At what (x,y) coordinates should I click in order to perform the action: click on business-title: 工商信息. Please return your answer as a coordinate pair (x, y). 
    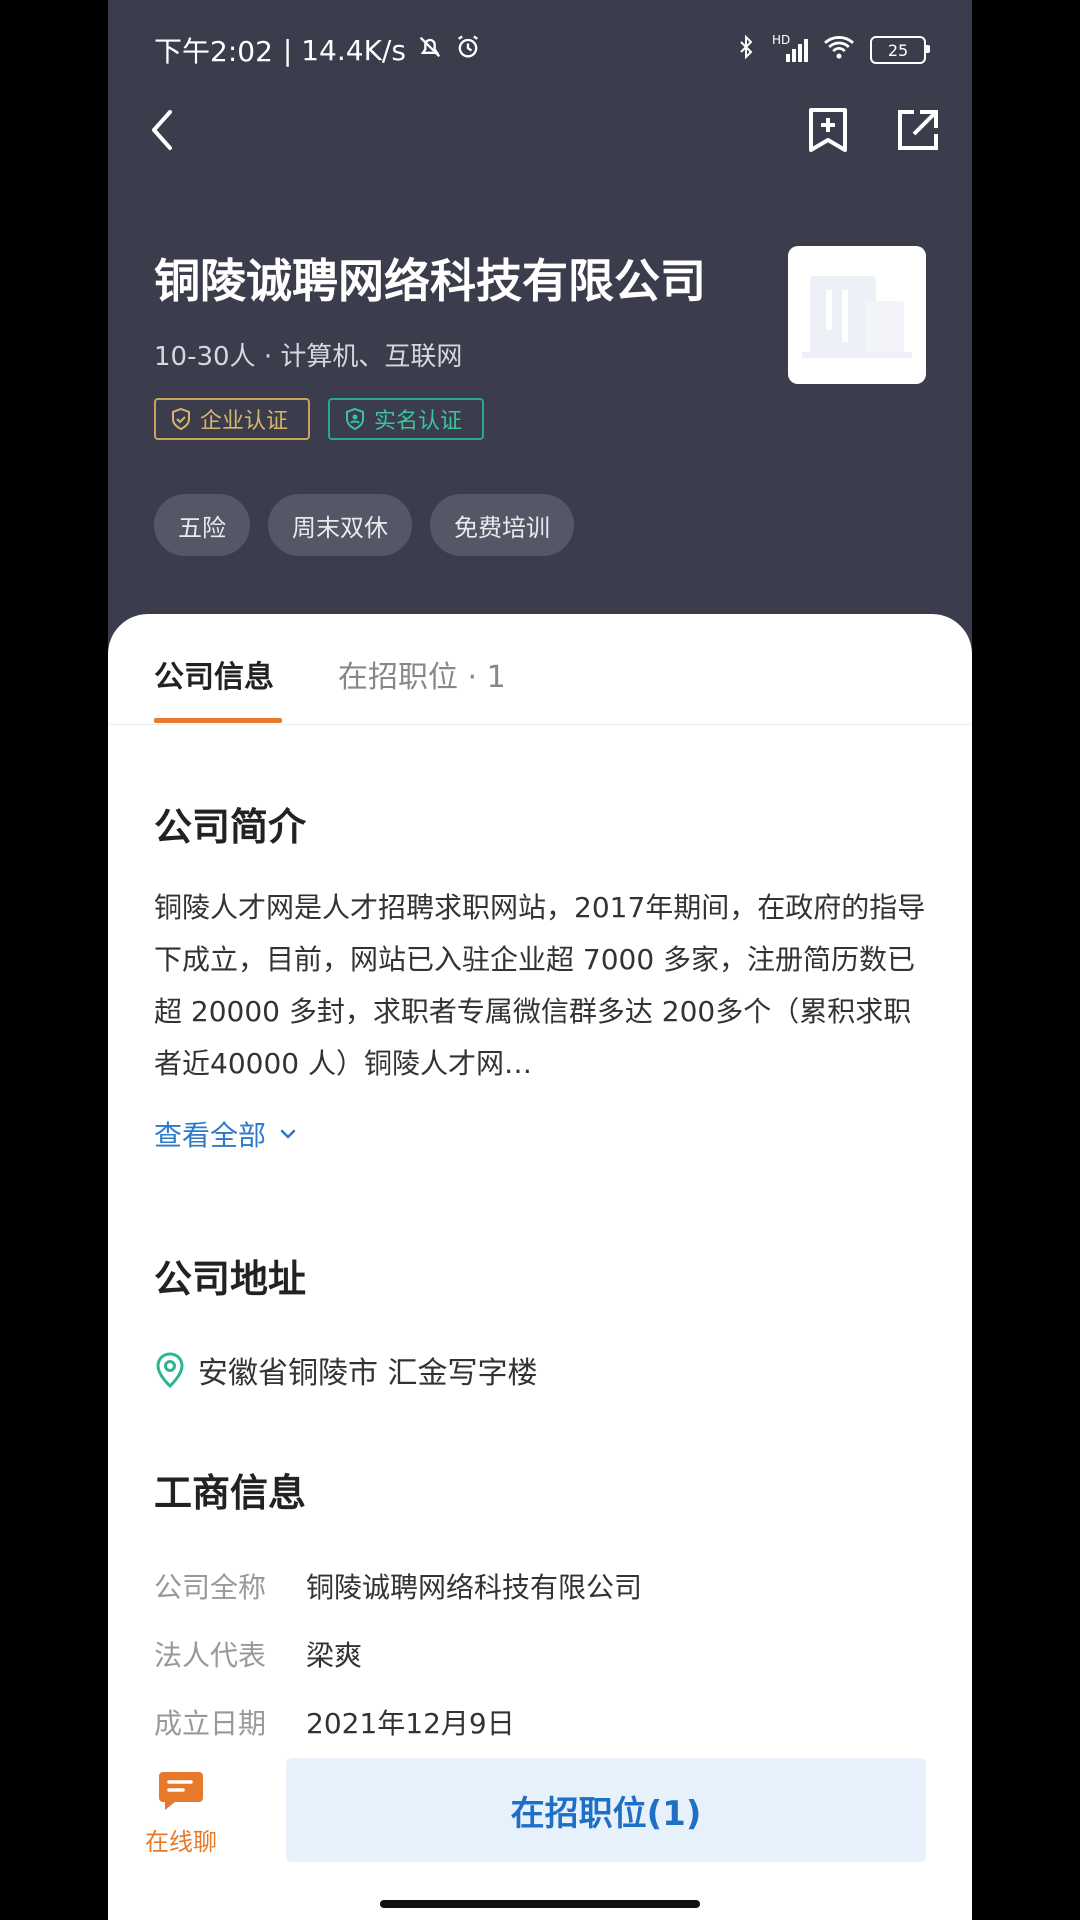
    Looking at the image, I should click on (230, 1493).